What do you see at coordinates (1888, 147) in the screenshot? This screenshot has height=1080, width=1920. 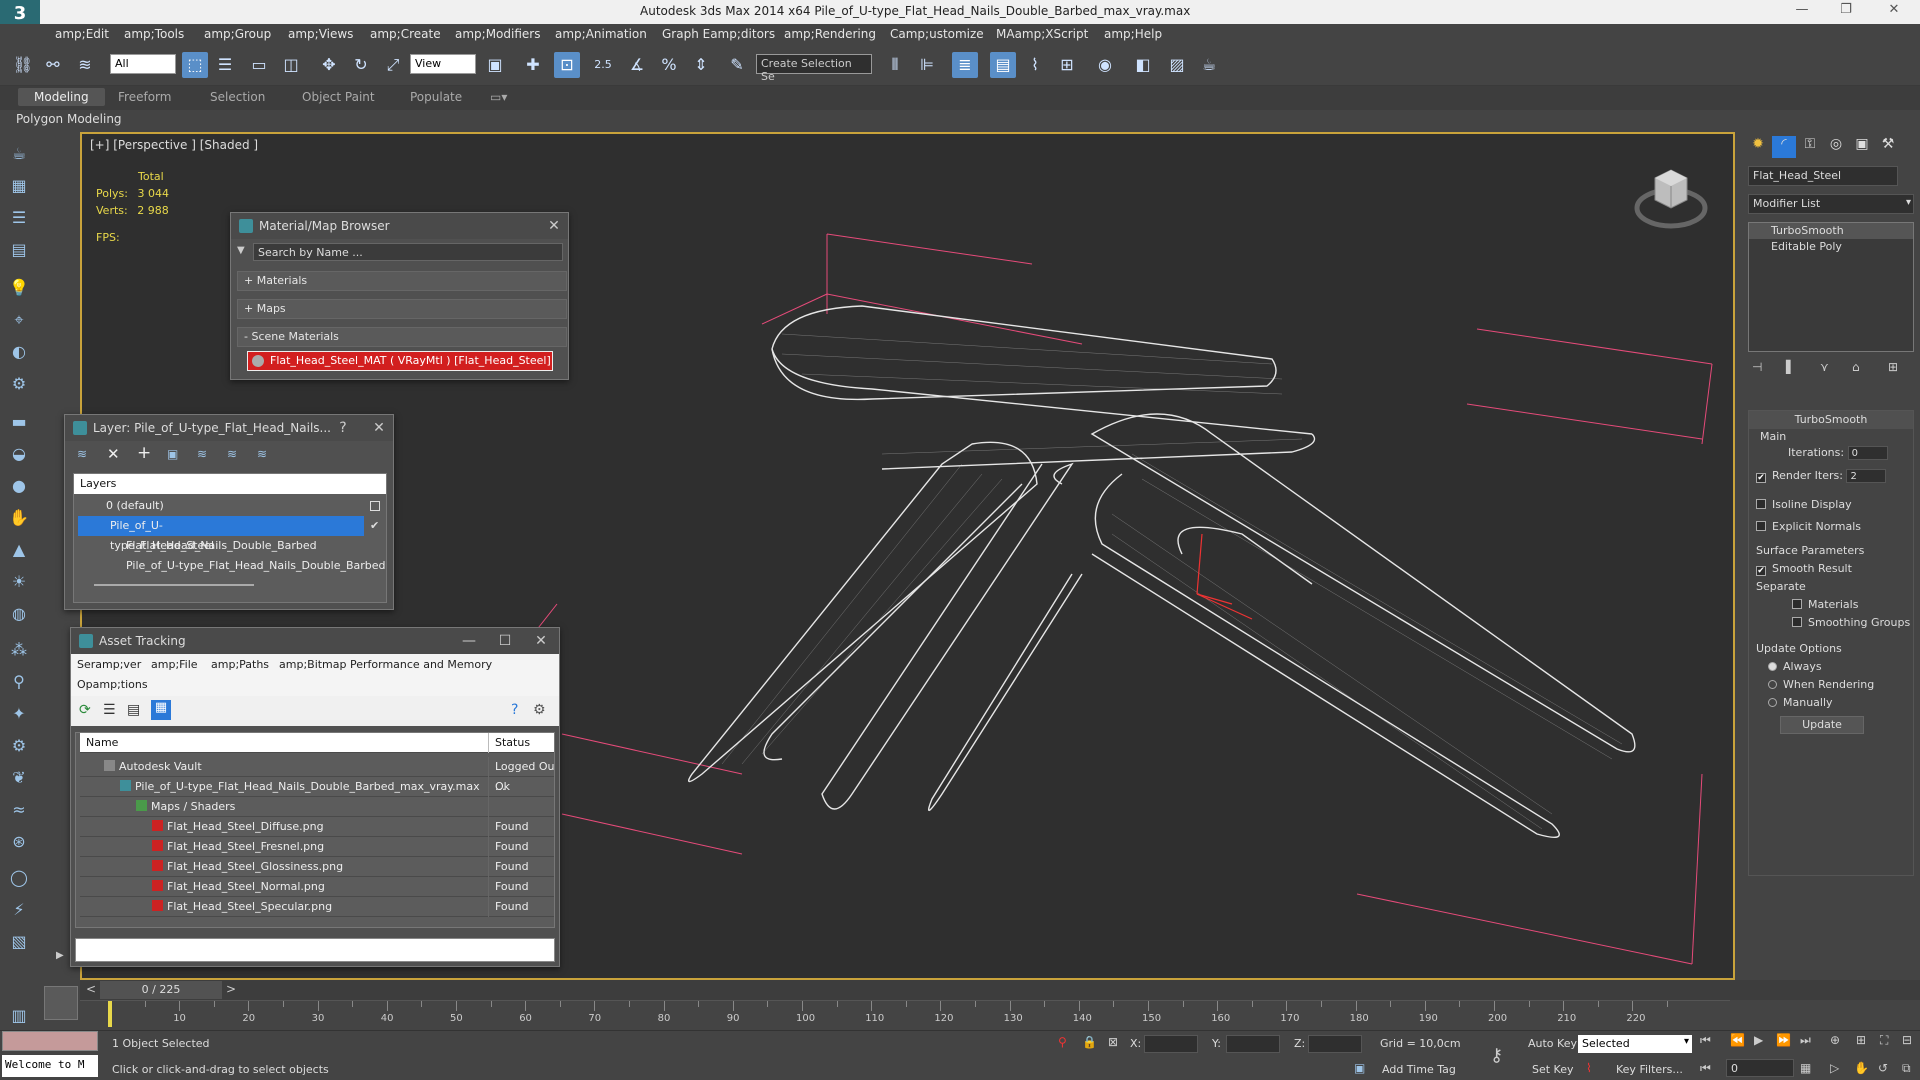 I see `utilities-tab-icon: ⚒` at bounding box center [1888, 147].